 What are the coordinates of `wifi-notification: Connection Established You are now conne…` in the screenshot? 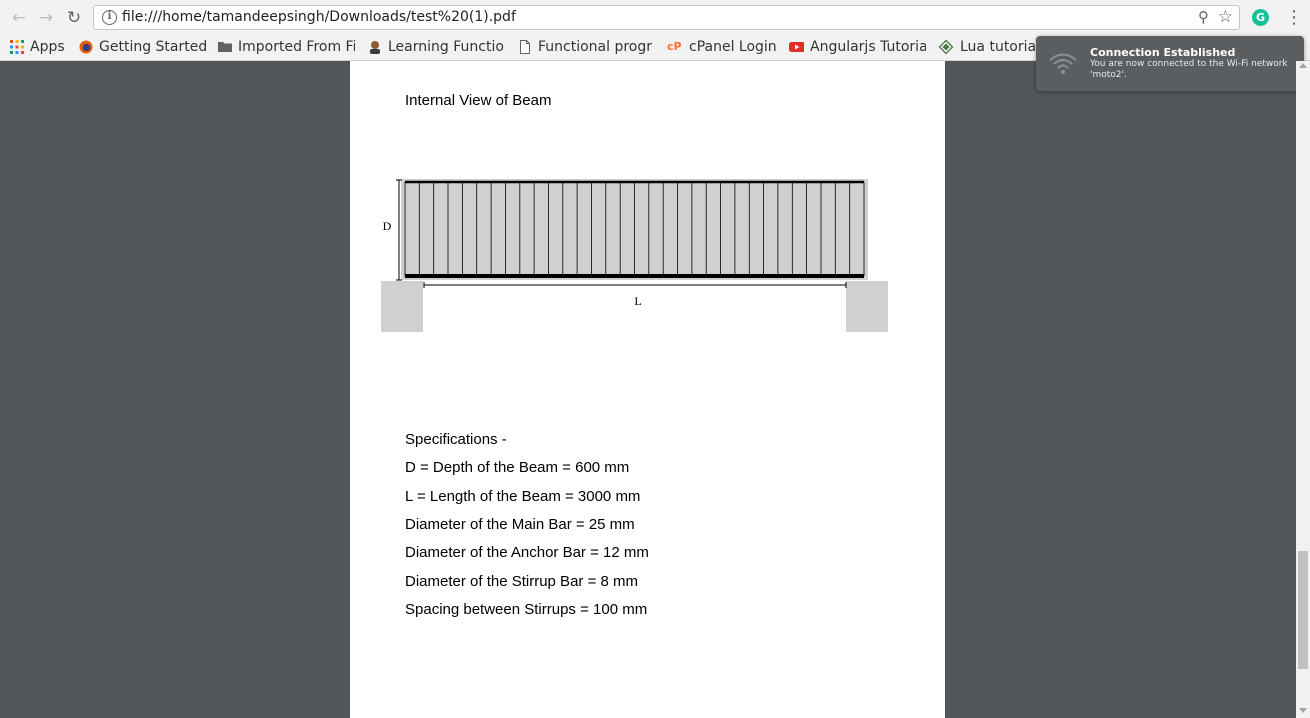 It's located at (1170, 63).